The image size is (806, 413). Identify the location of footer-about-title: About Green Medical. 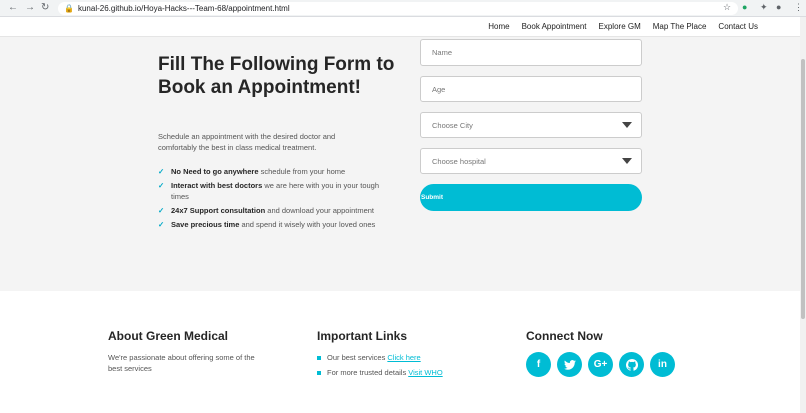
(168, 336).